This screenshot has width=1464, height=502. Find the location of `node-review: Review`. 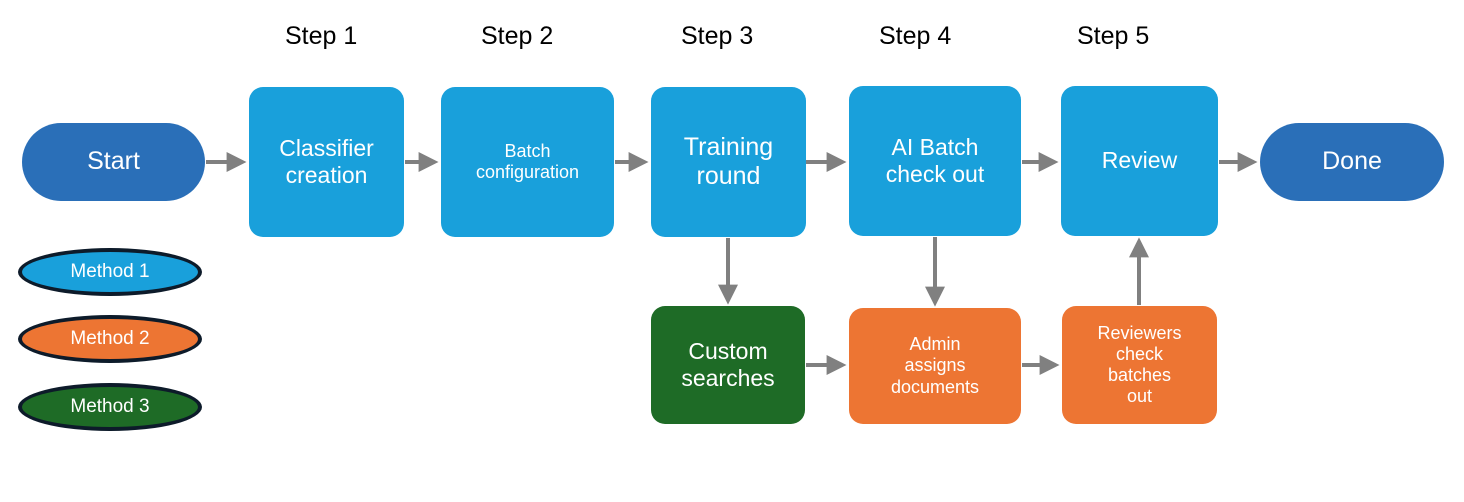

node-review: Review is located at coordinates (1139, 161).